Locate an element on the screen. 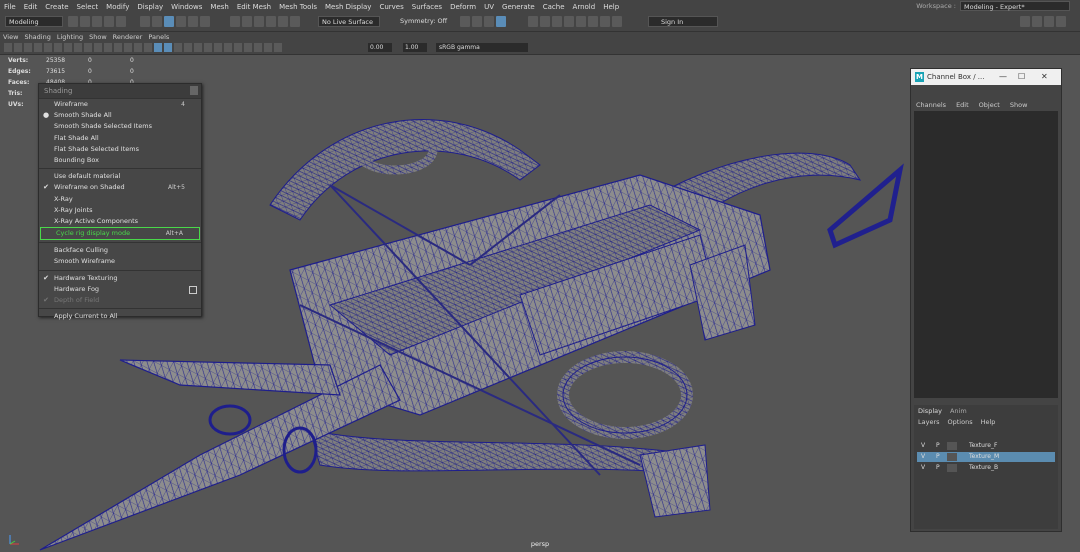  color-space-dropdown: sRGB gamma is located at coordinates (482, 47).